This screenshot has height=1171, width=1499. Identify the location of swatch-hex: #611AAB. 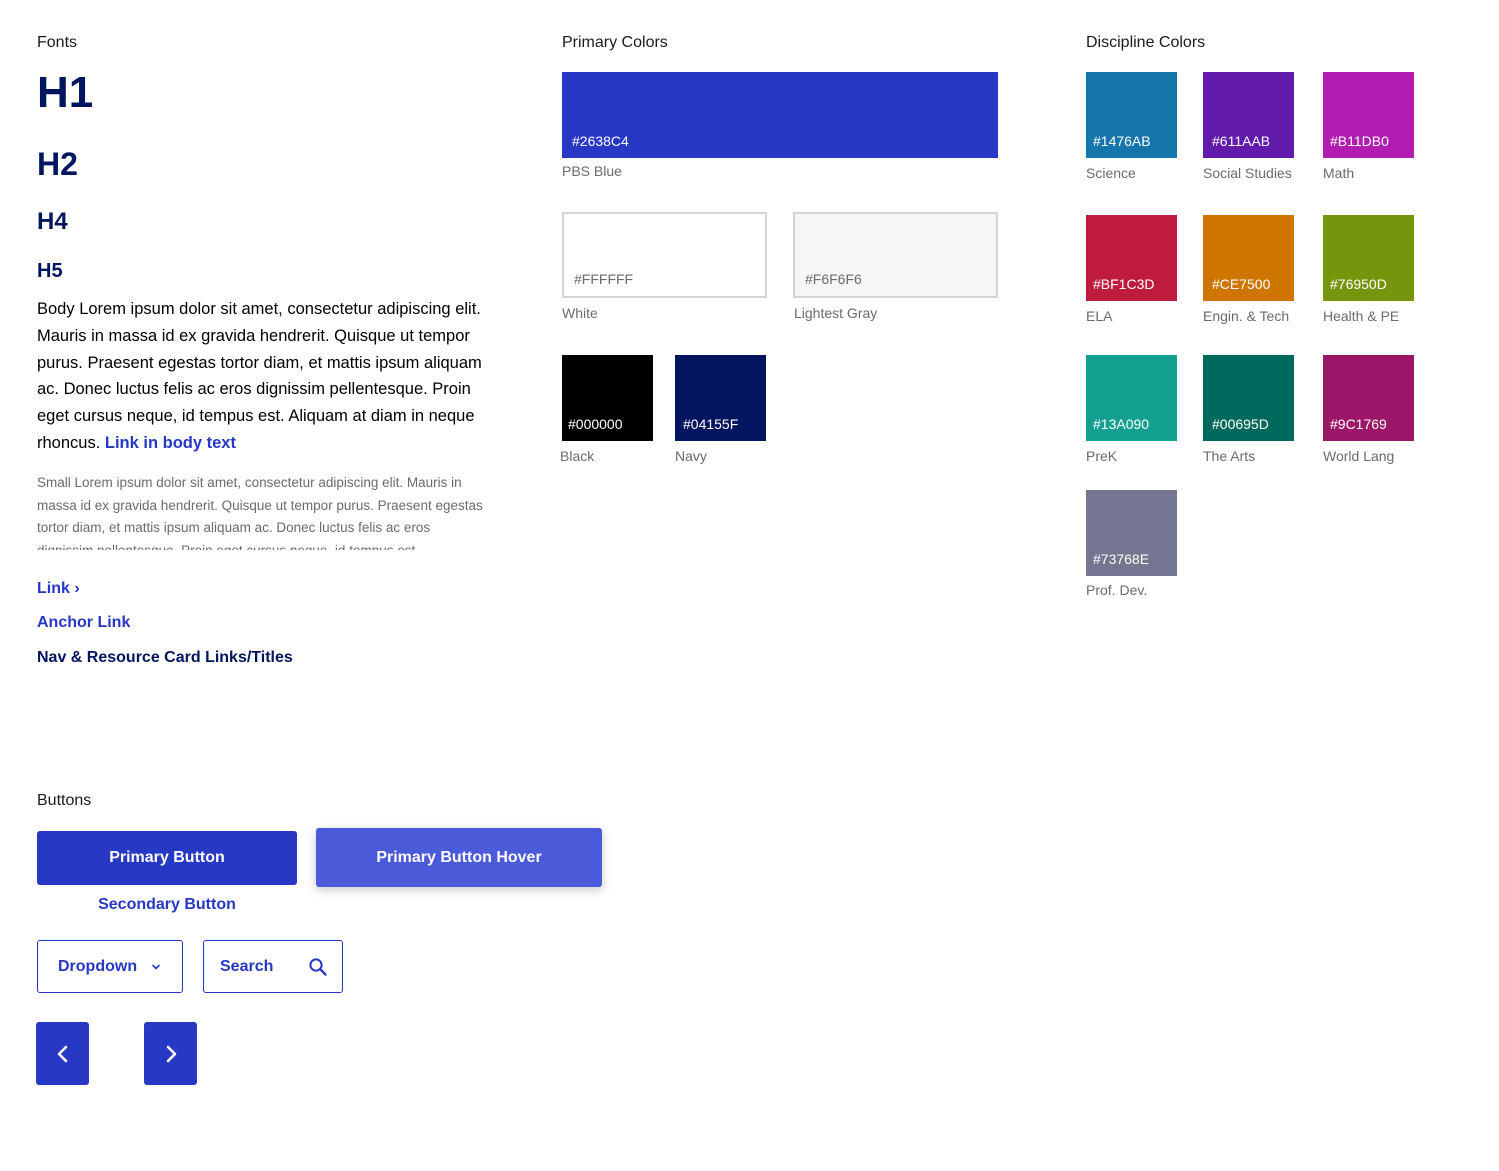
(1241, 141).